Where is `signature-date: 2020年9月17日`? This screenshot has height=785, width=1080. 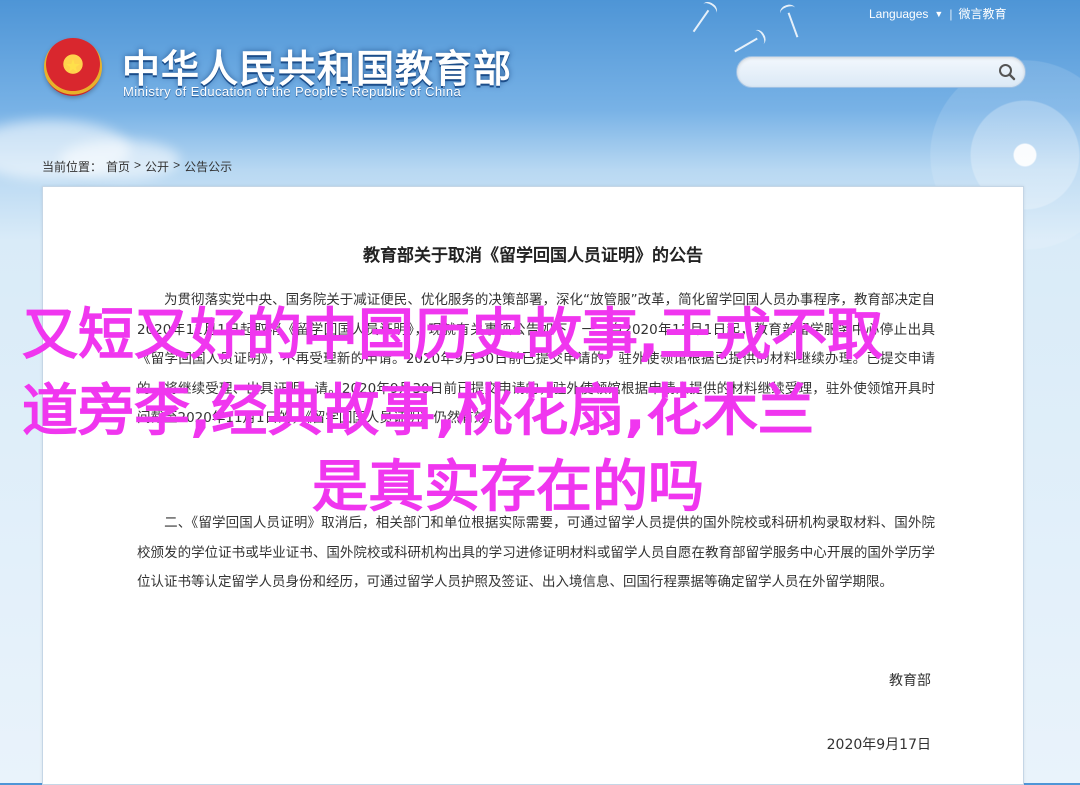
signature-date: 2020年9月17日 is located at coordinates (878, 745).